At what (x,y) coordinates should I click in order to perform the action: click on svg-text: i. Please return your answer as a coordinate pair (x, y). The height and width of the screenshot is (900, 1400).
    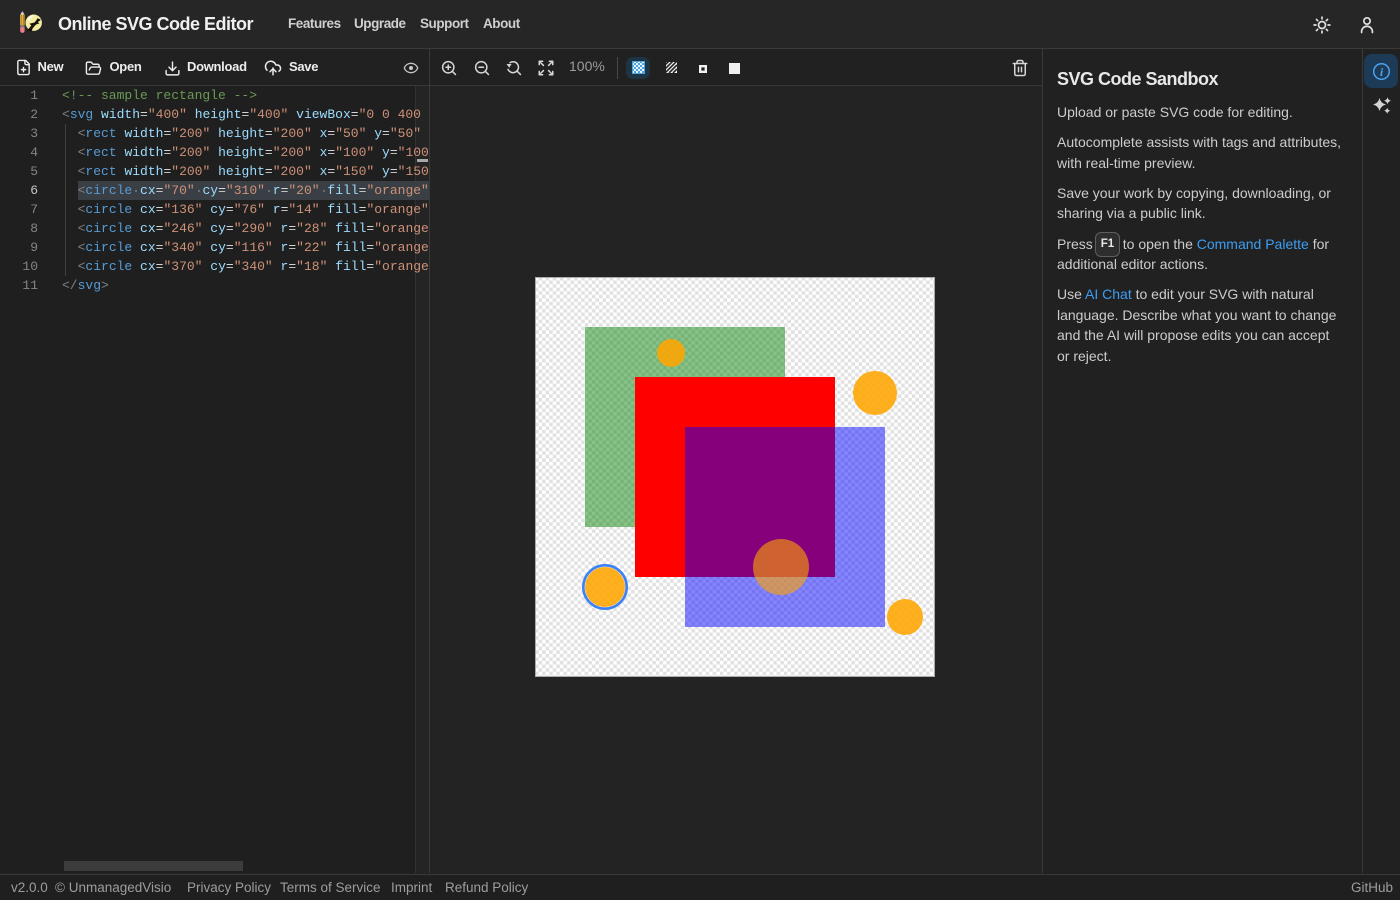
    Looking at the image, I should click on (1382, 72).